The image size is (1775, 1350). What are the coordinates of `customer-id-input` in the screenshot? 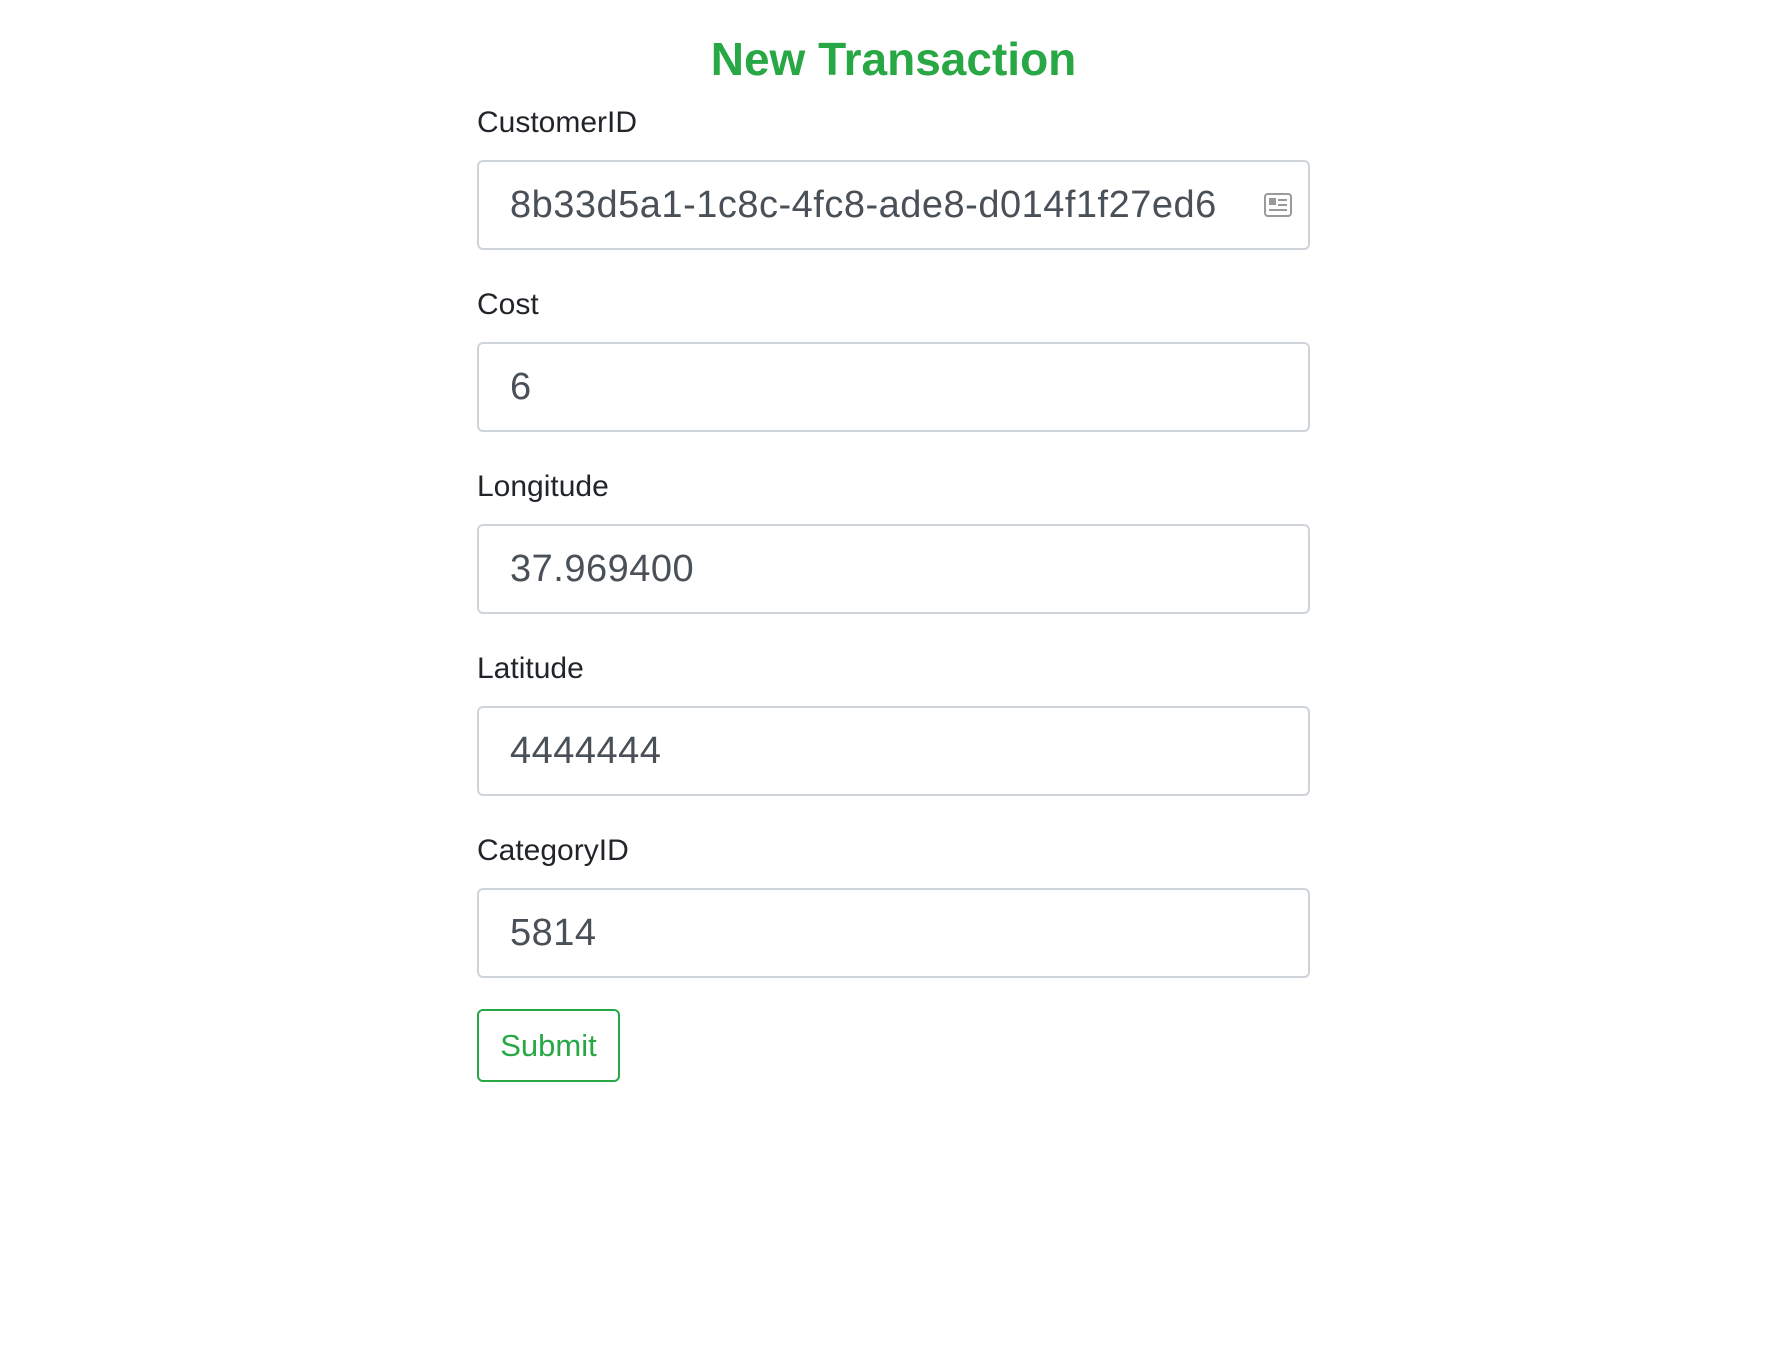 It's located at (893, 205).